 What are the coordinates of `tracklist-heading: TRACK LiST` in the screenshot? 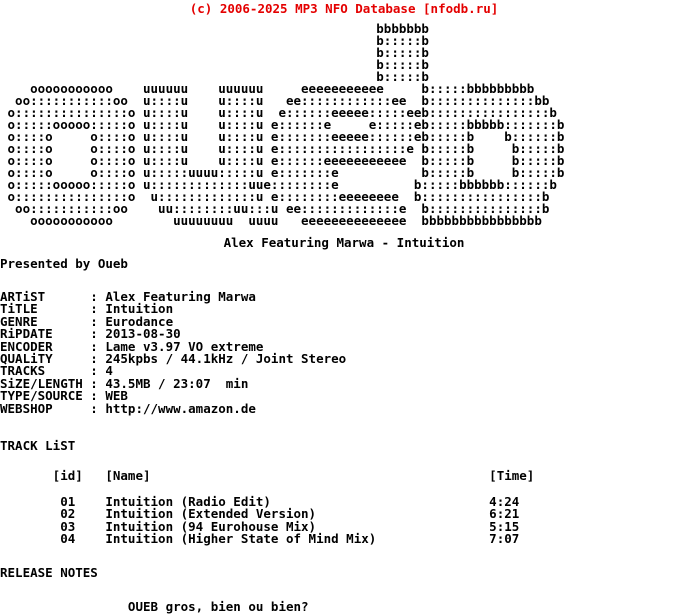 It's located at (38, 446).